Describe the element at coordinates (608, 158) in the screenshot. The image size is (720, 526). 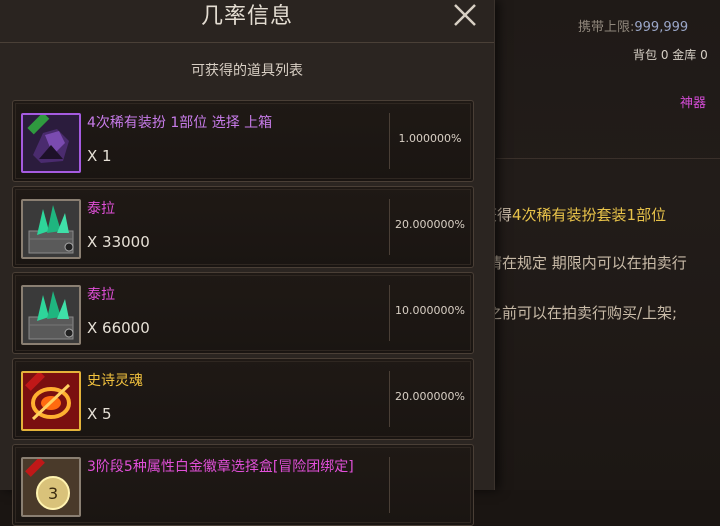
I see `background-divider` at that location.